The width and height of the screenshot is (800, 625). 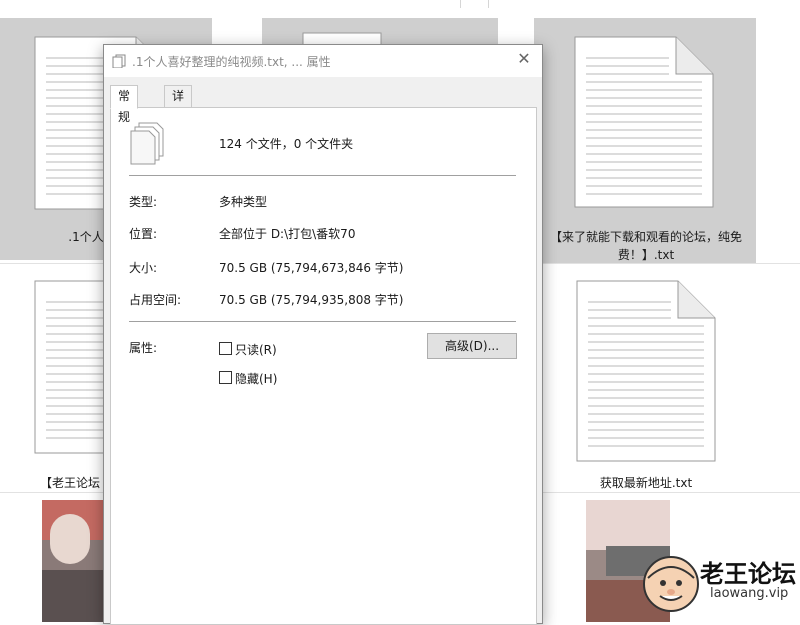 I want to click on file-count-summary: 124 个文件，0 个文件夹, so click(x=286, y=144).